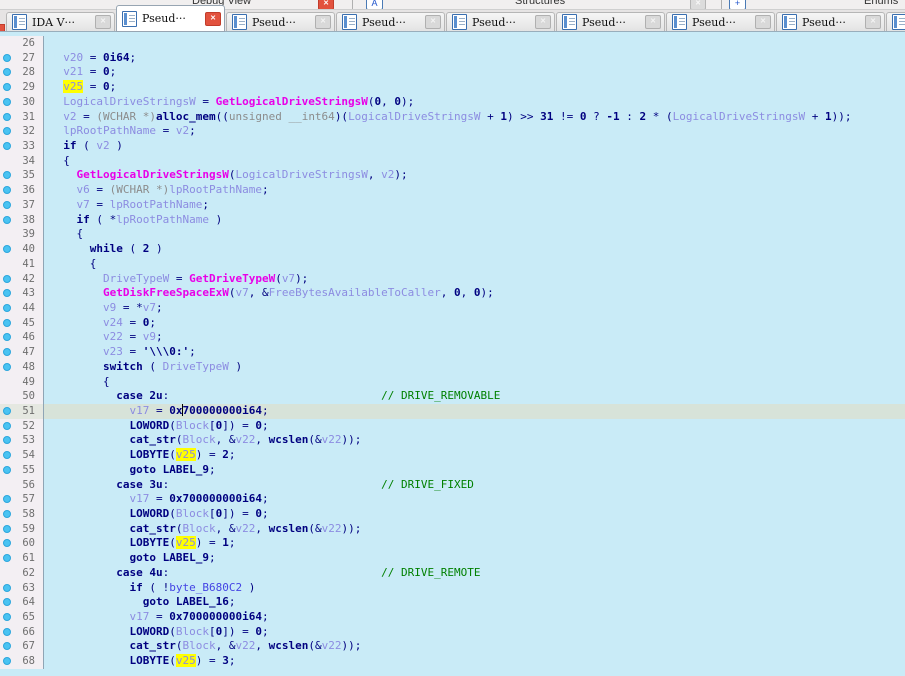  I want to click on gutter: 49, so click(22, 382).